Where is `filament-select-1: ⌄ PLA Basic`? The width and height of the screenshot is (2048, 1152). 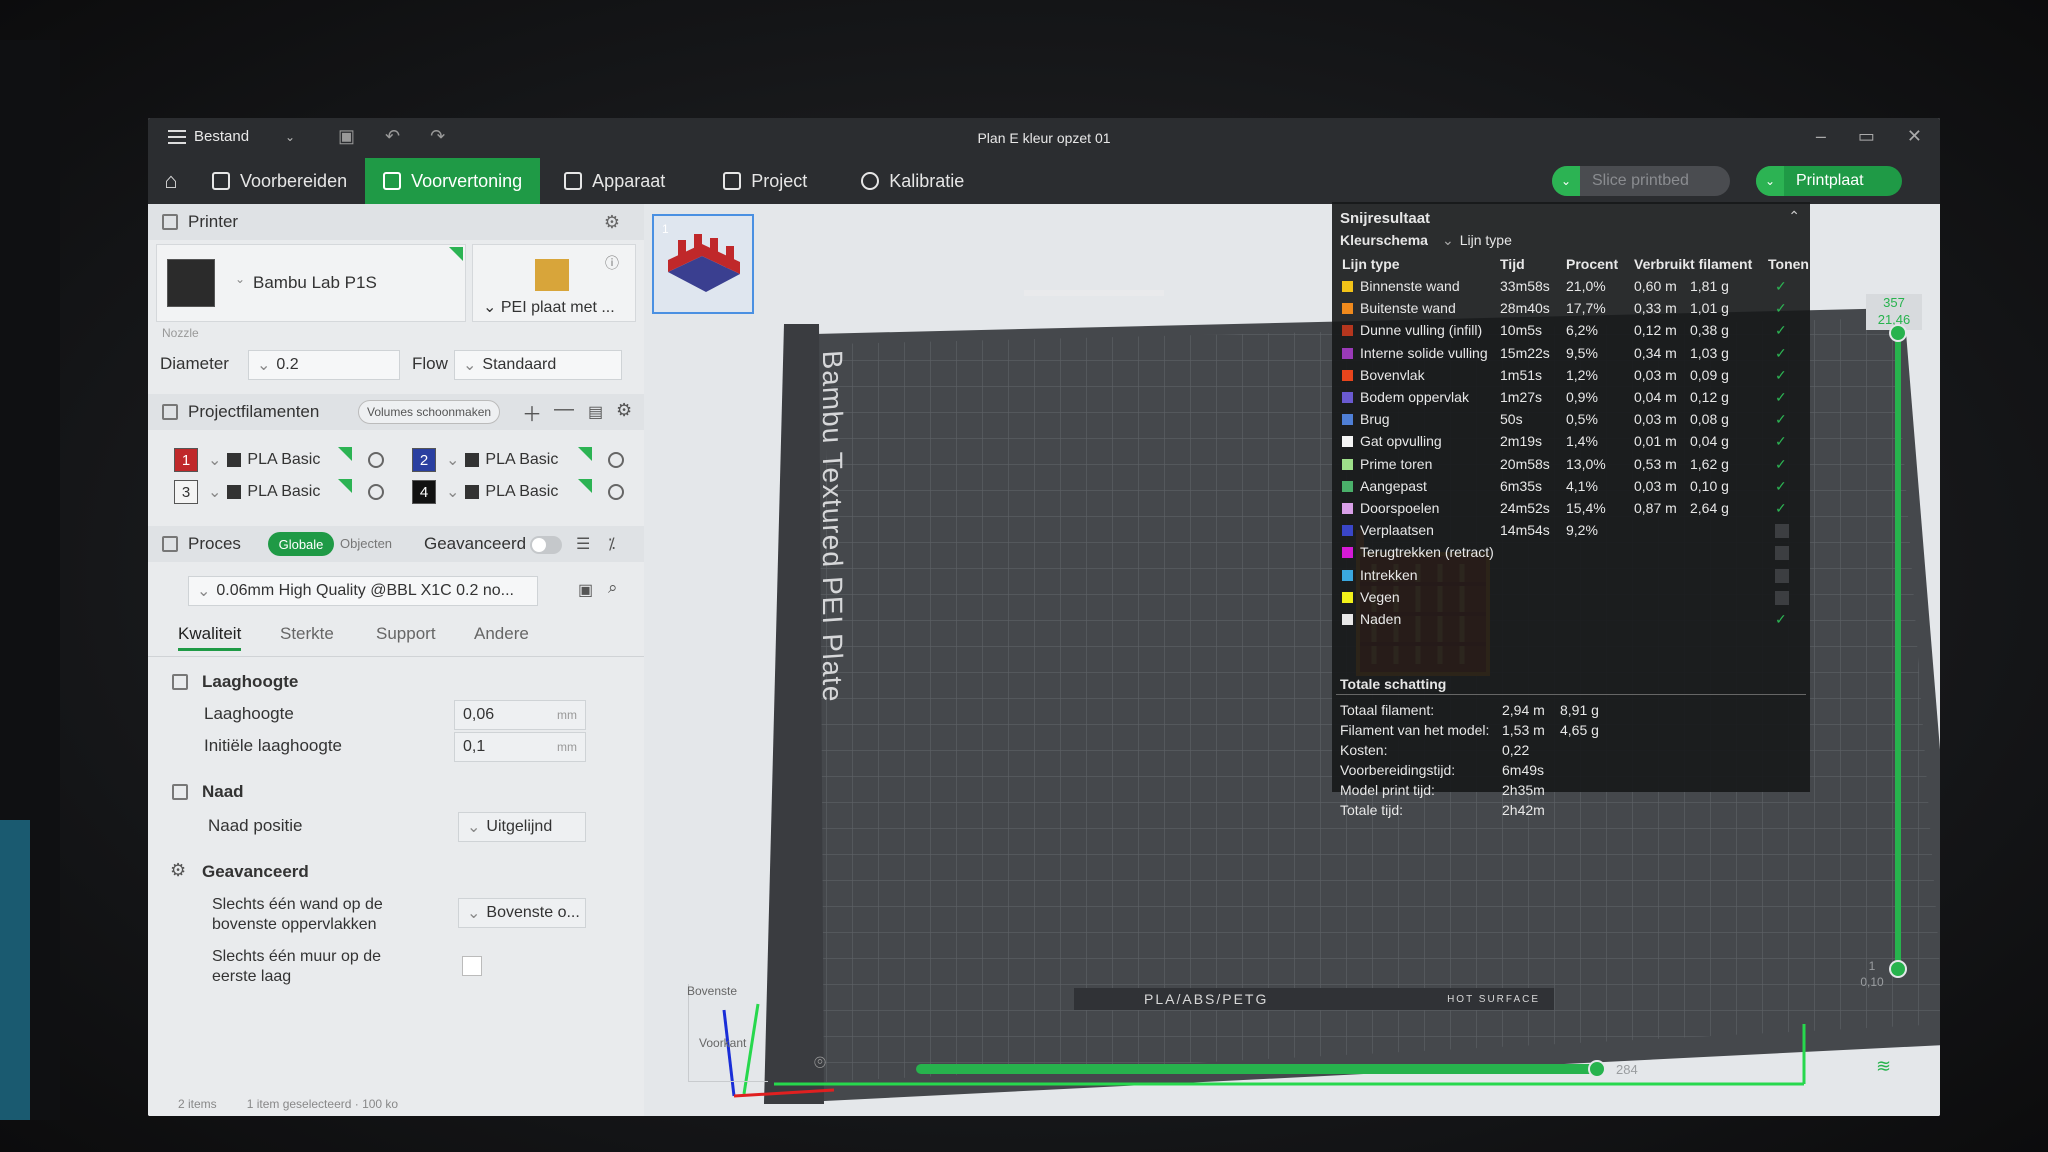
filament-select-1: ⌄ PLA Basic is located at coordinates (264, 460).